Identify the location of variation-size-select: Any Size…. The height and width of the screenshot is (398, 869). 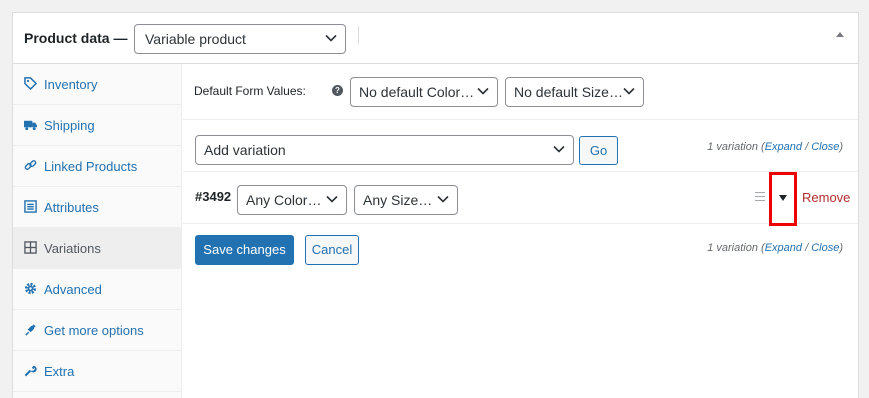
(406, 200).